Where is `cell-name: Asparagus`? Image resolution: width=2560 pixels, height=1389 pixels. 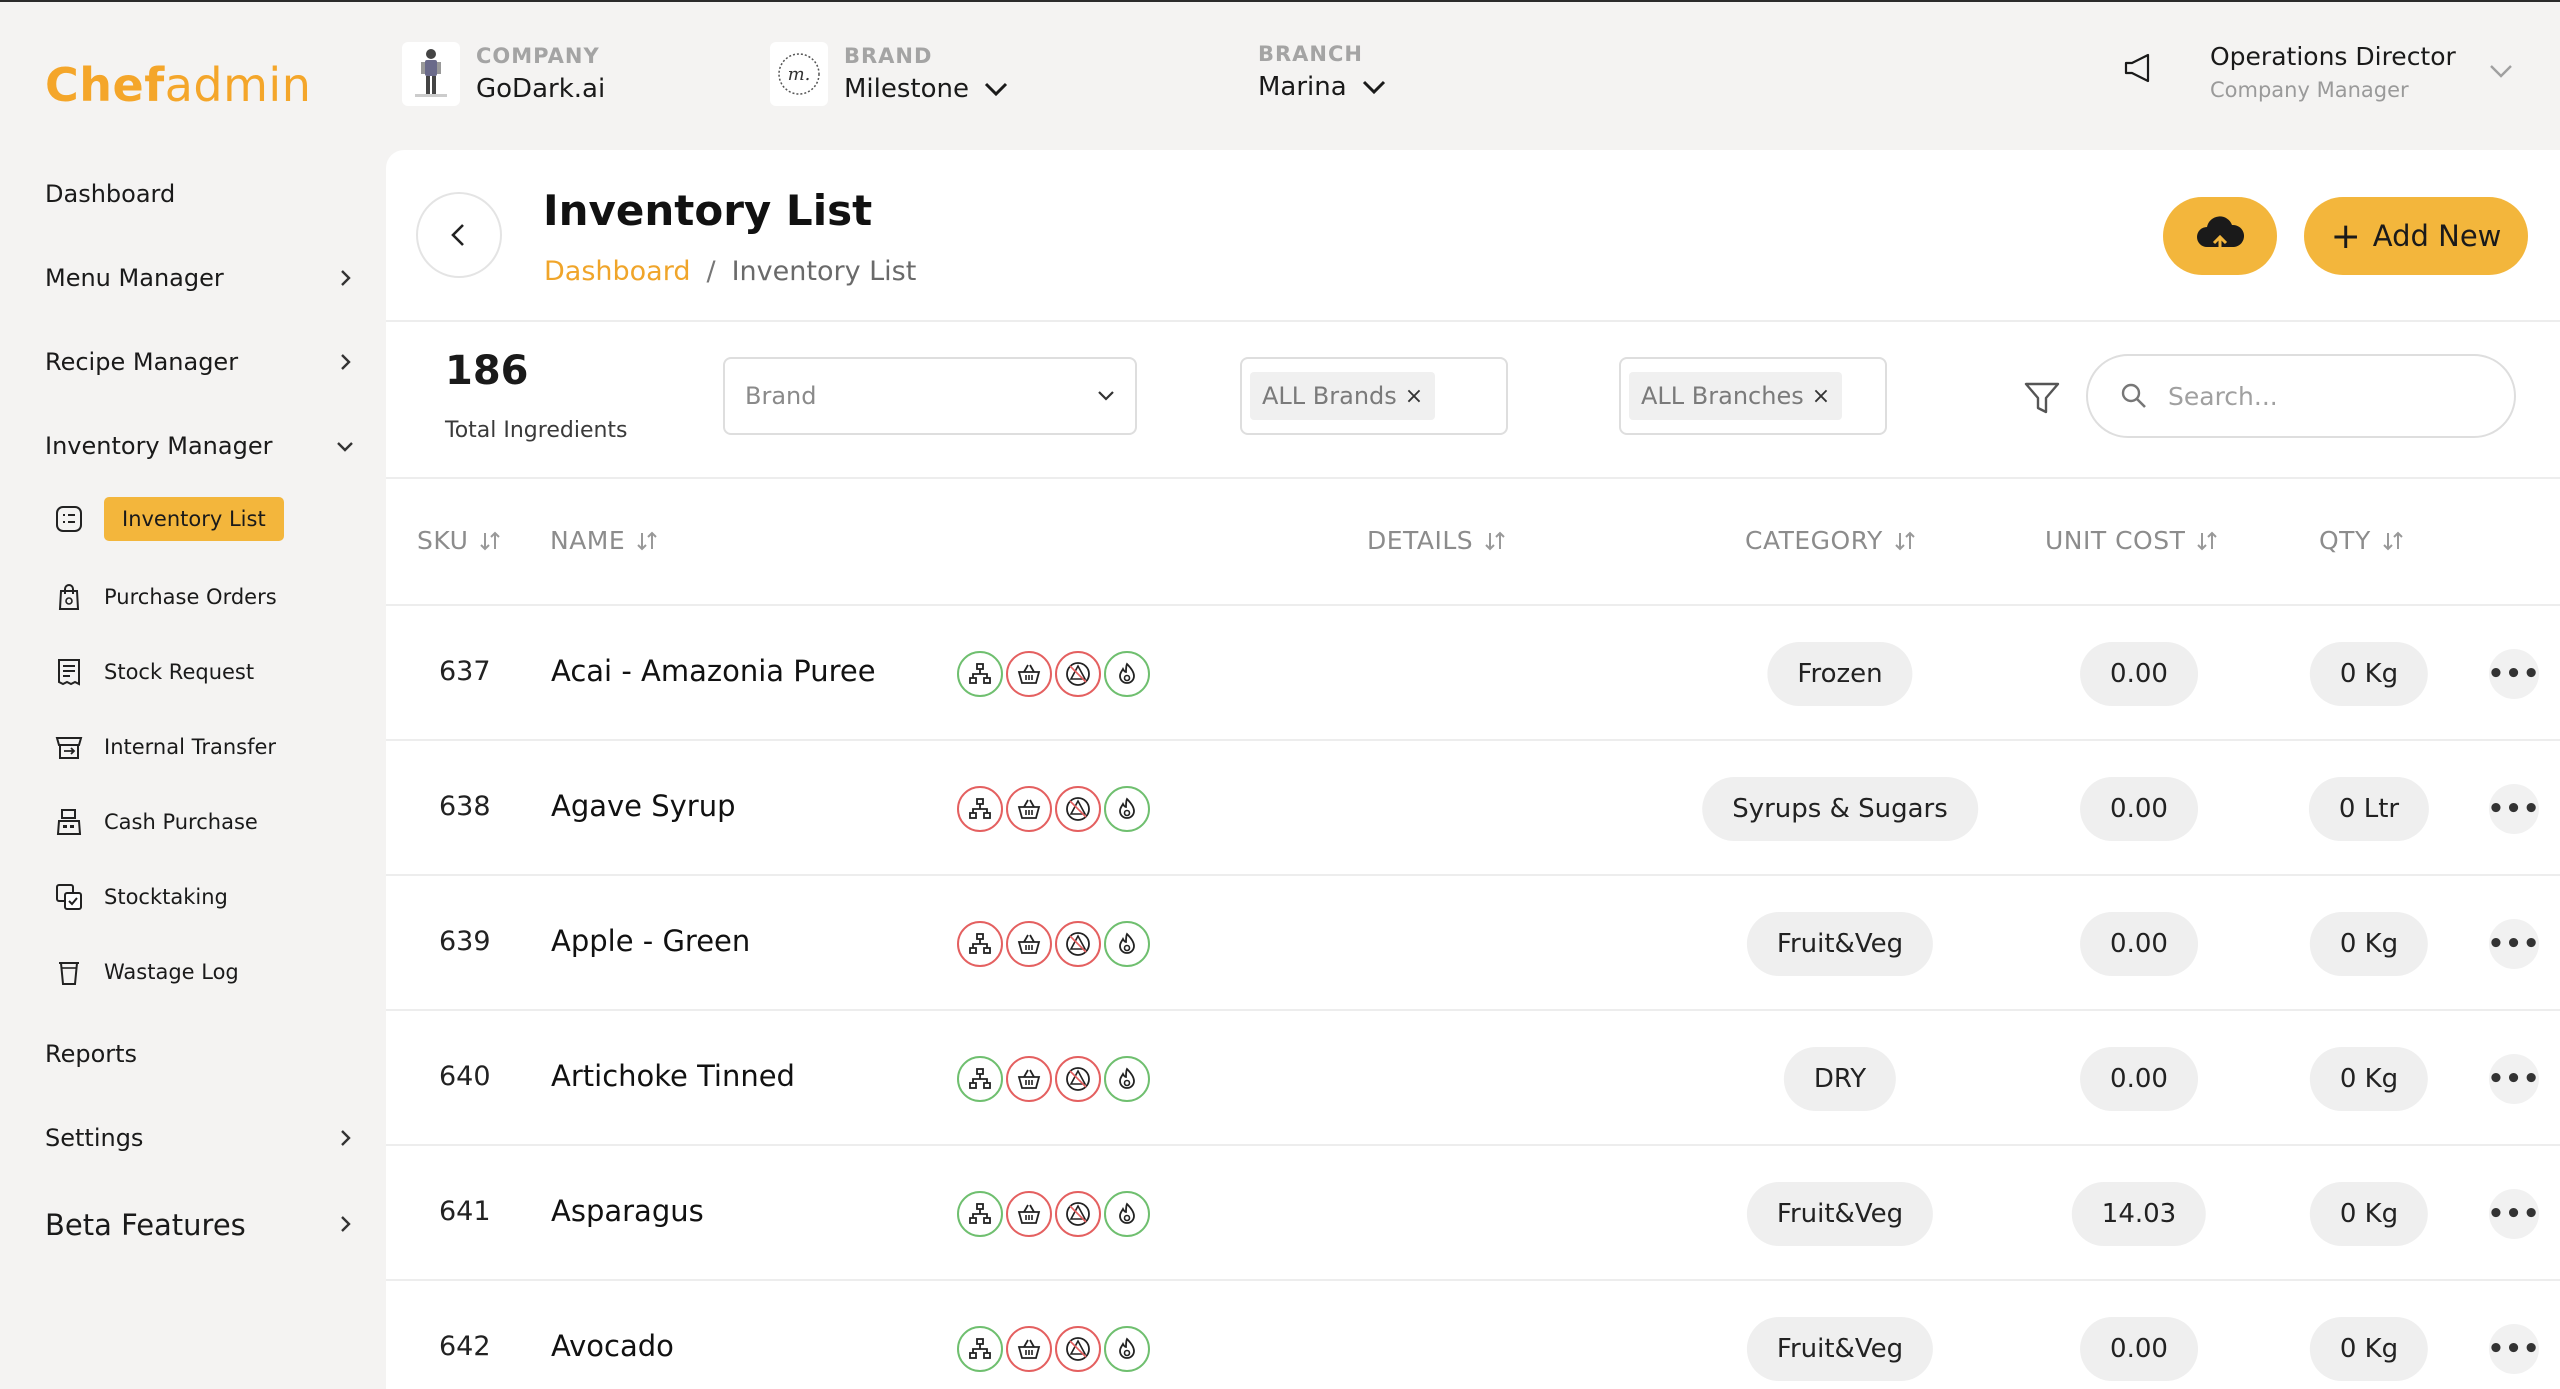 cell-name: Asparagus is located at coordinates (627, 1211).